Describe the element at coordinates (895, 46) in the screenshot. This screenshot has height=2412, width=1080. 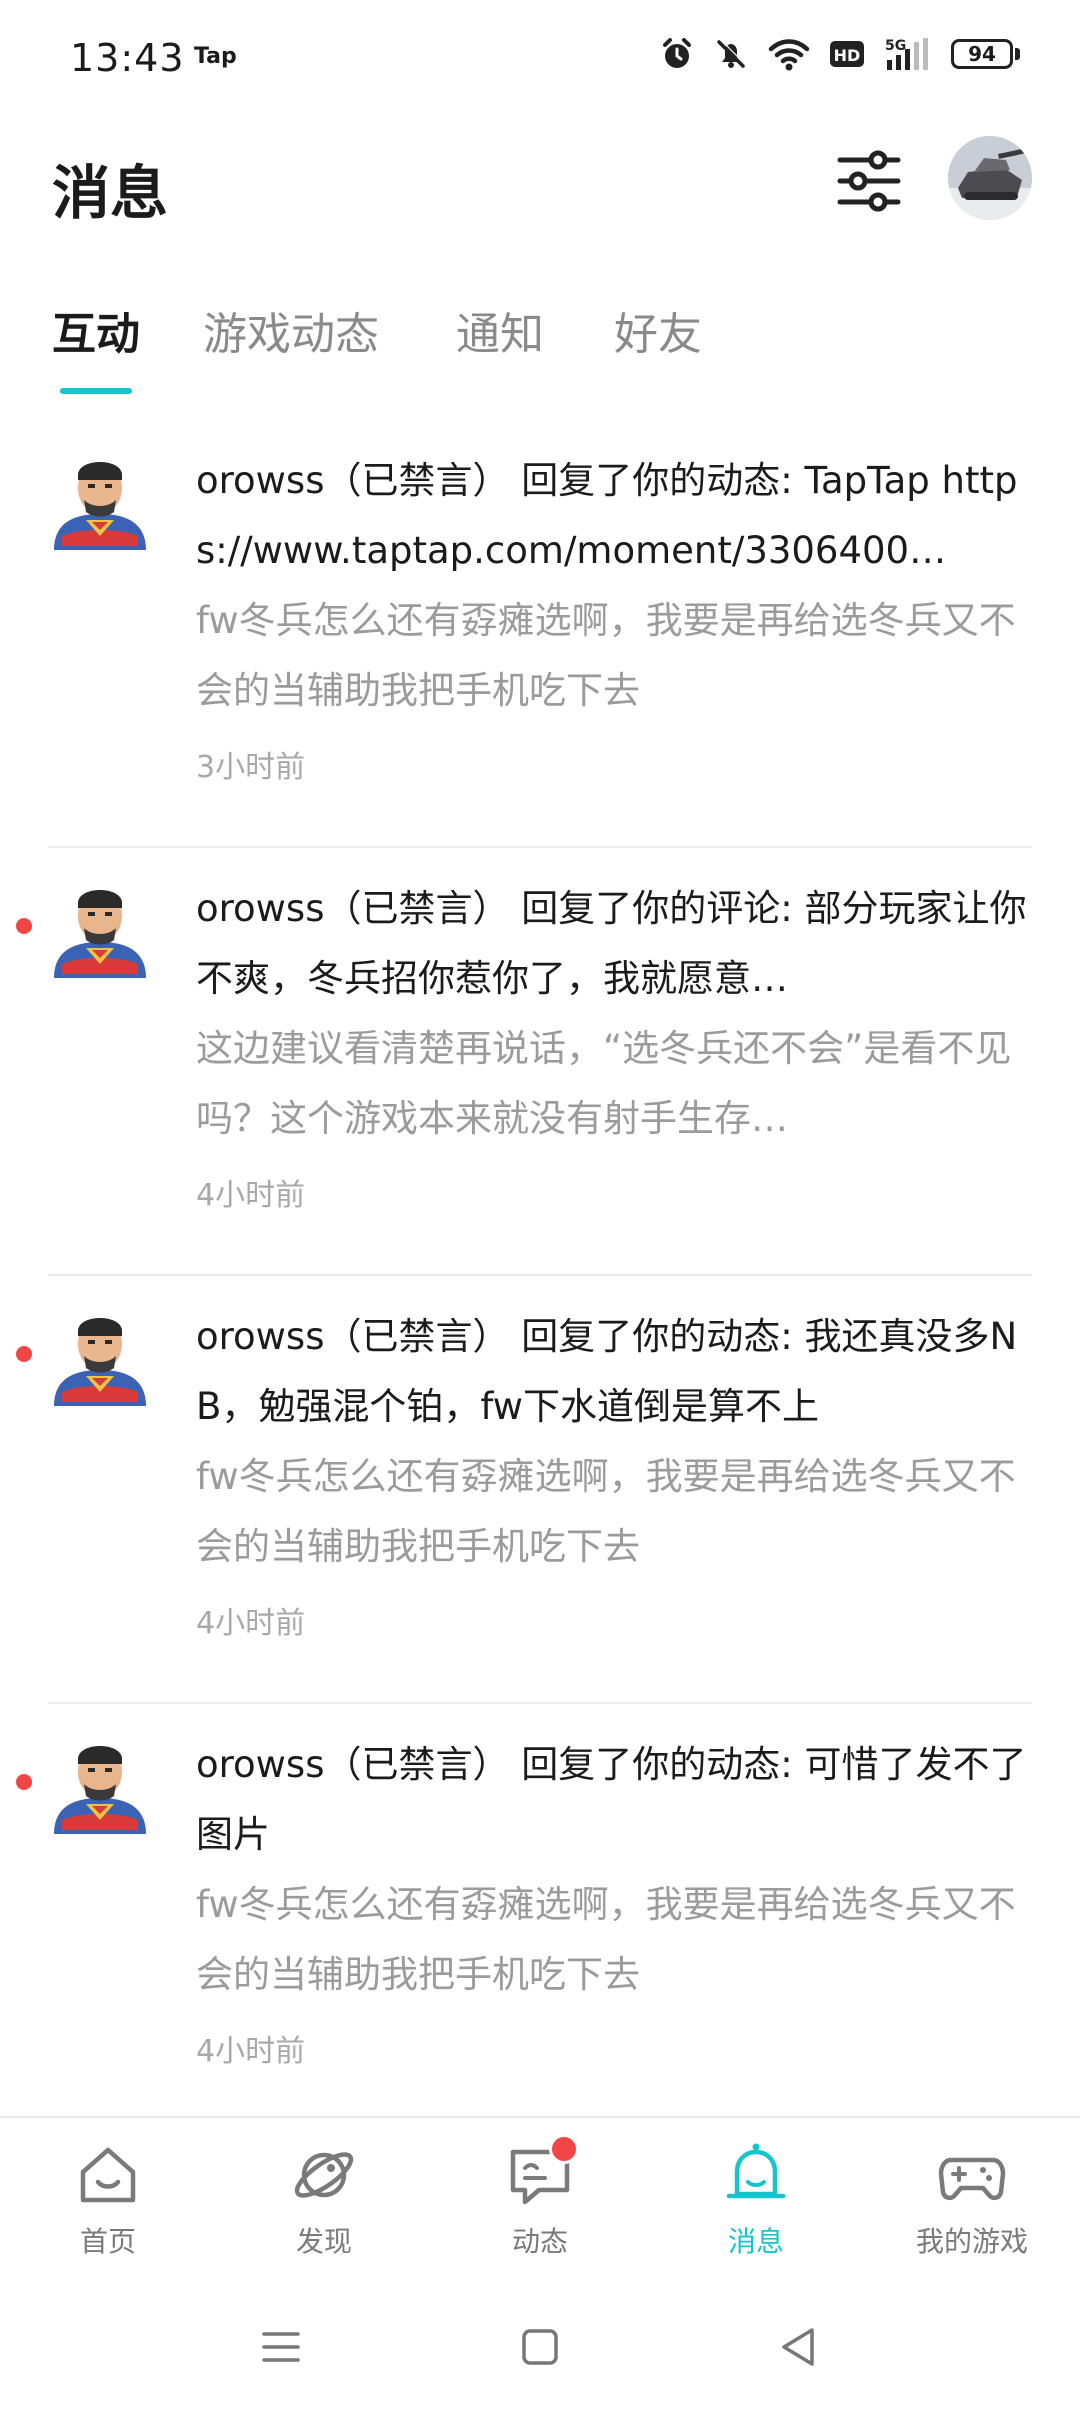
I see `network-label: 5G` at that location.